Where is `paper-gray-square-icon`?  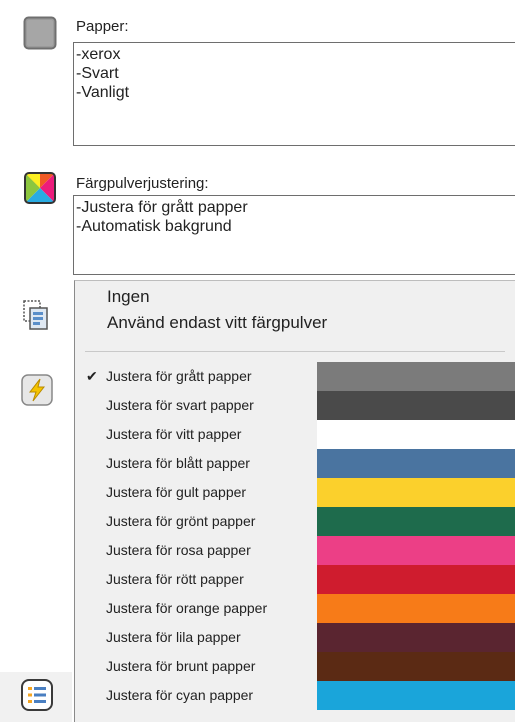
paper-gray-square-icon is located at coordinates (40, 33).